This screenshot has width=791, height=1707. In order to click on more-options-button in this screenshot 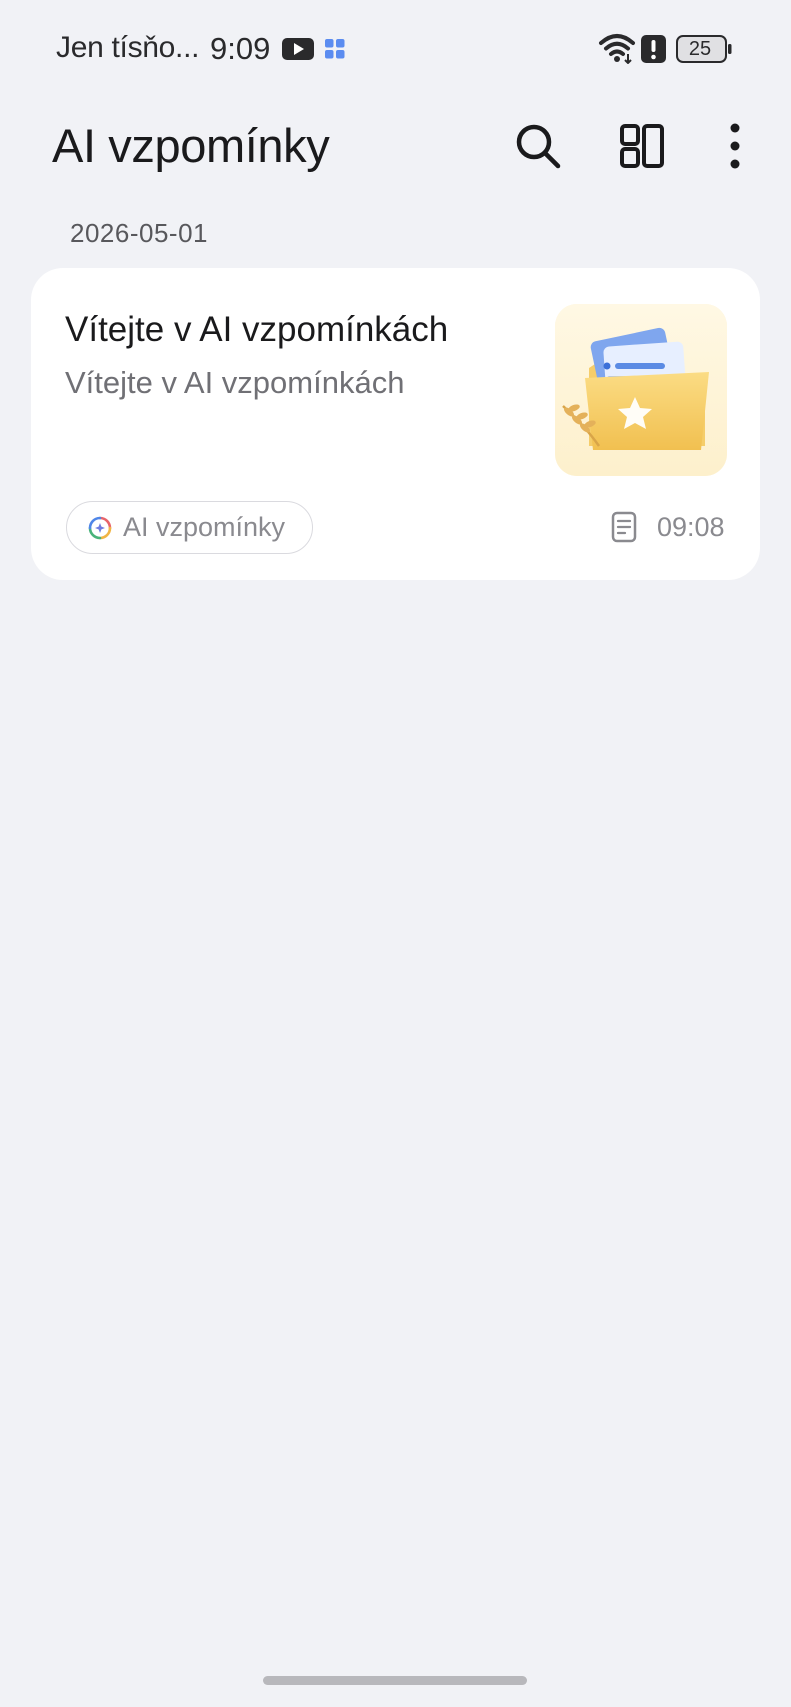, I will do `click(735, 146)`.